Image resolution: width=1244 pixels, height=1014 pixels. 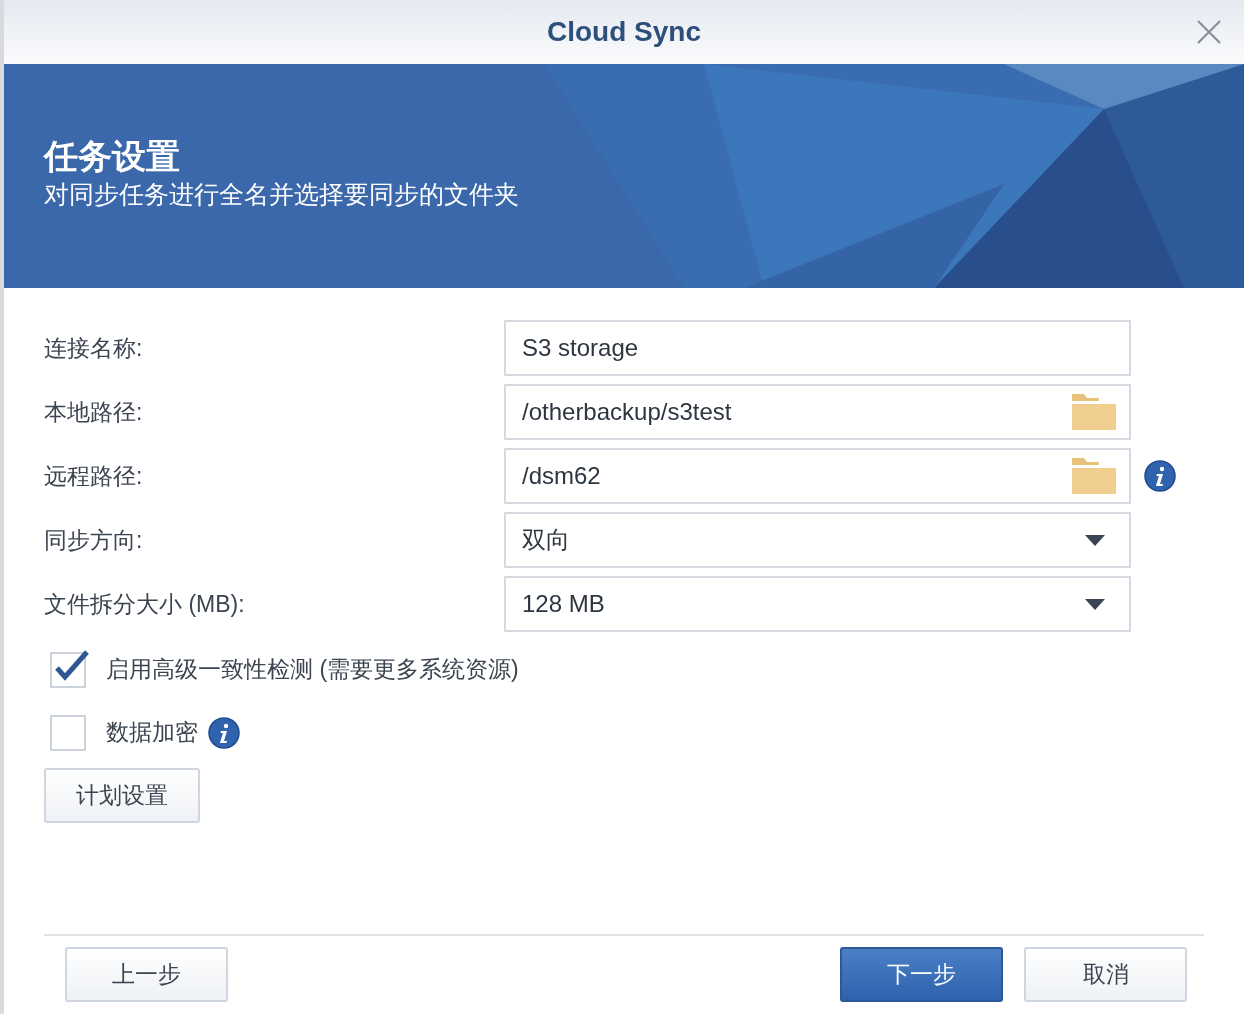 I want to click on back-button: 上一步, so click(x=146, y=974).